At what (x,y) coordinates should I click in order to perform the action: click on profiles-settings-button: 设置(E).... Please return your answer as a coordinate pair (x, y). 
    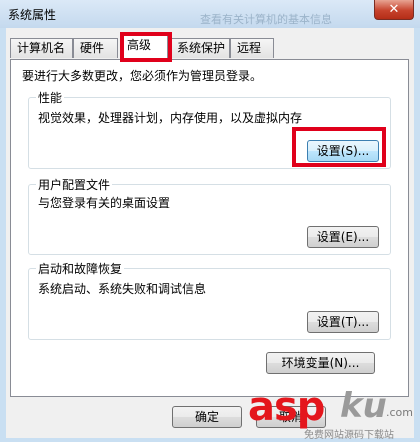
    Looking at the image, I should click on (343, 237).